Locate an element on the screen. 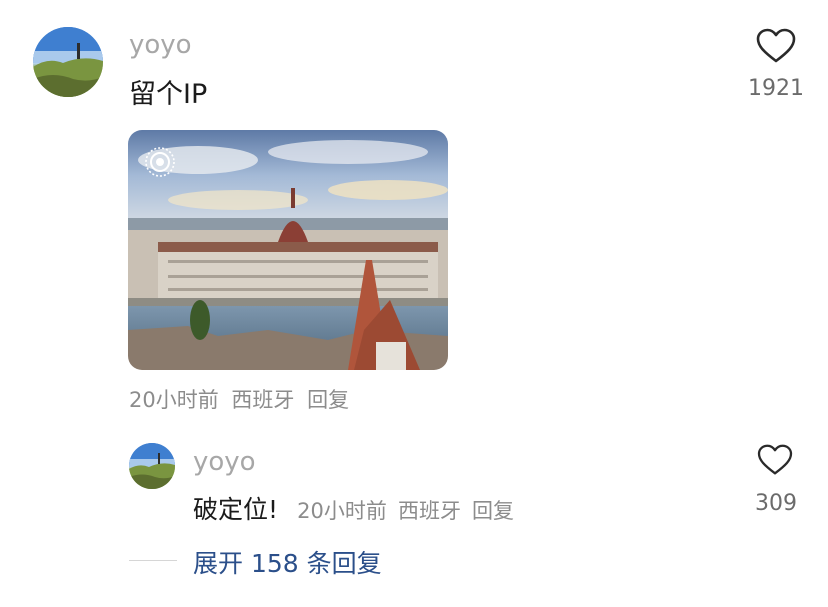 The width and height of the screenshot is (828, 607). reply-reply-button: 回复 is located at coordinates (493, 511).